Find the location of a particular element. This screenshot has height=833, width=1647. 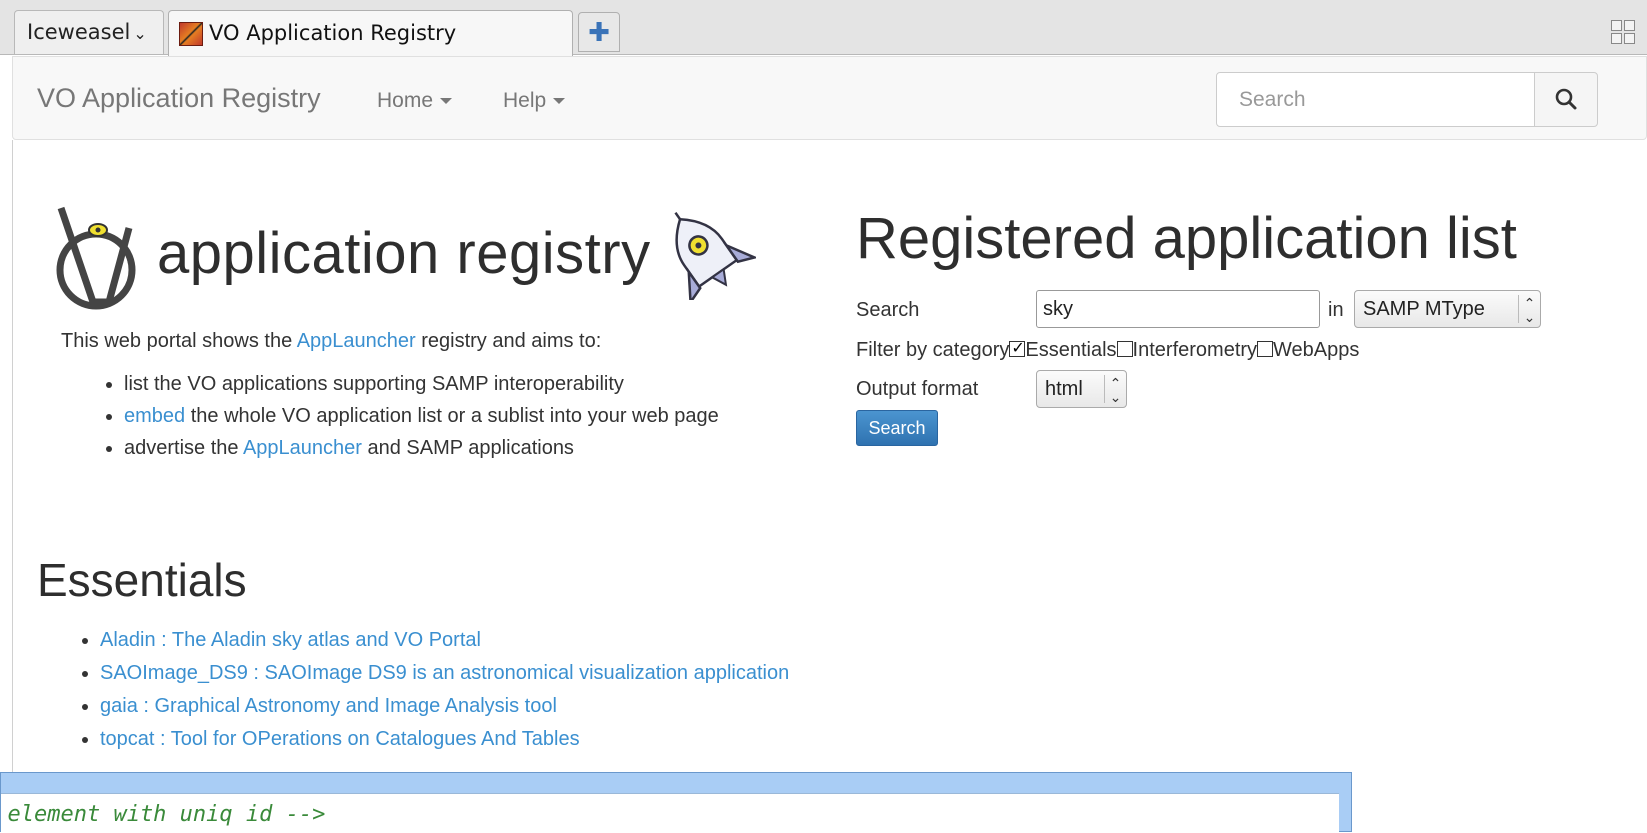

browser-tab: VO Application Registry is located at coordinates (370, 33).